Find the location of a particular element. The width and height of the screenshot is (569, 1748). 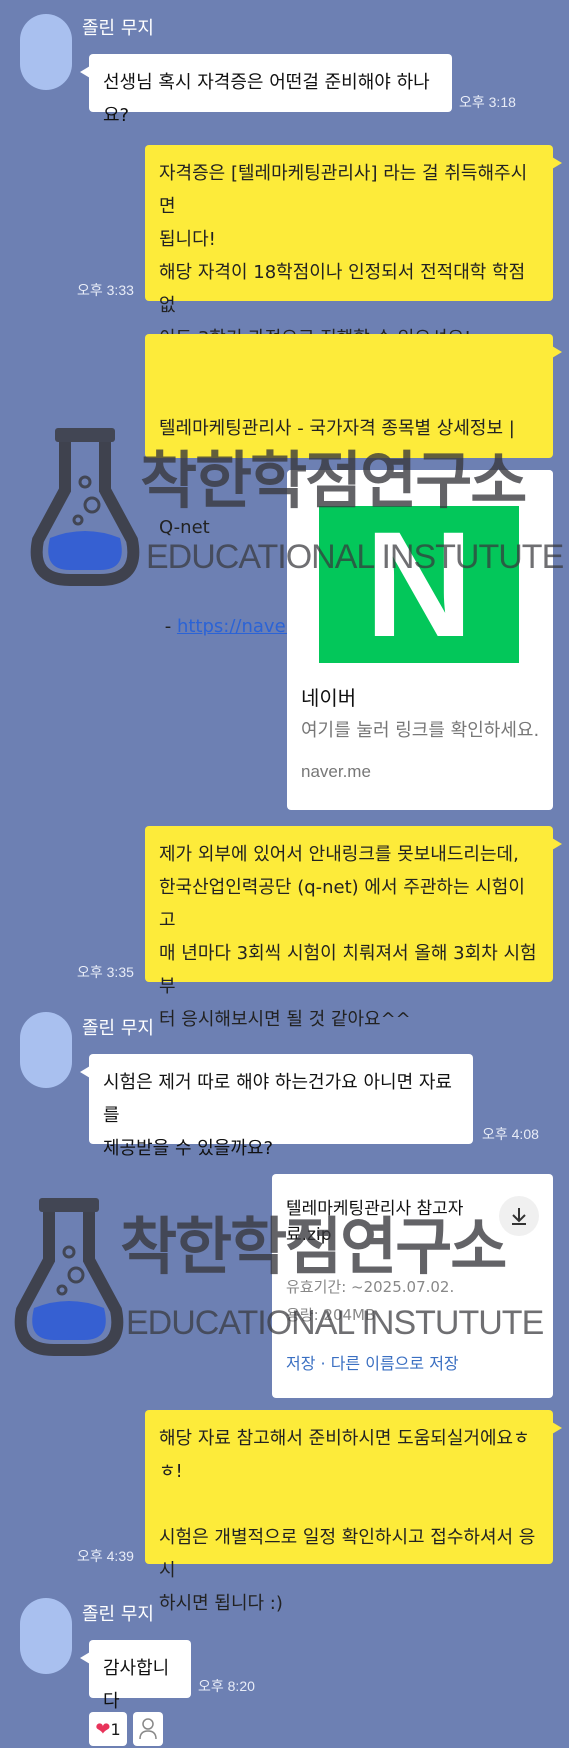

add-reaction-button is located at coordinates (148, 1729).